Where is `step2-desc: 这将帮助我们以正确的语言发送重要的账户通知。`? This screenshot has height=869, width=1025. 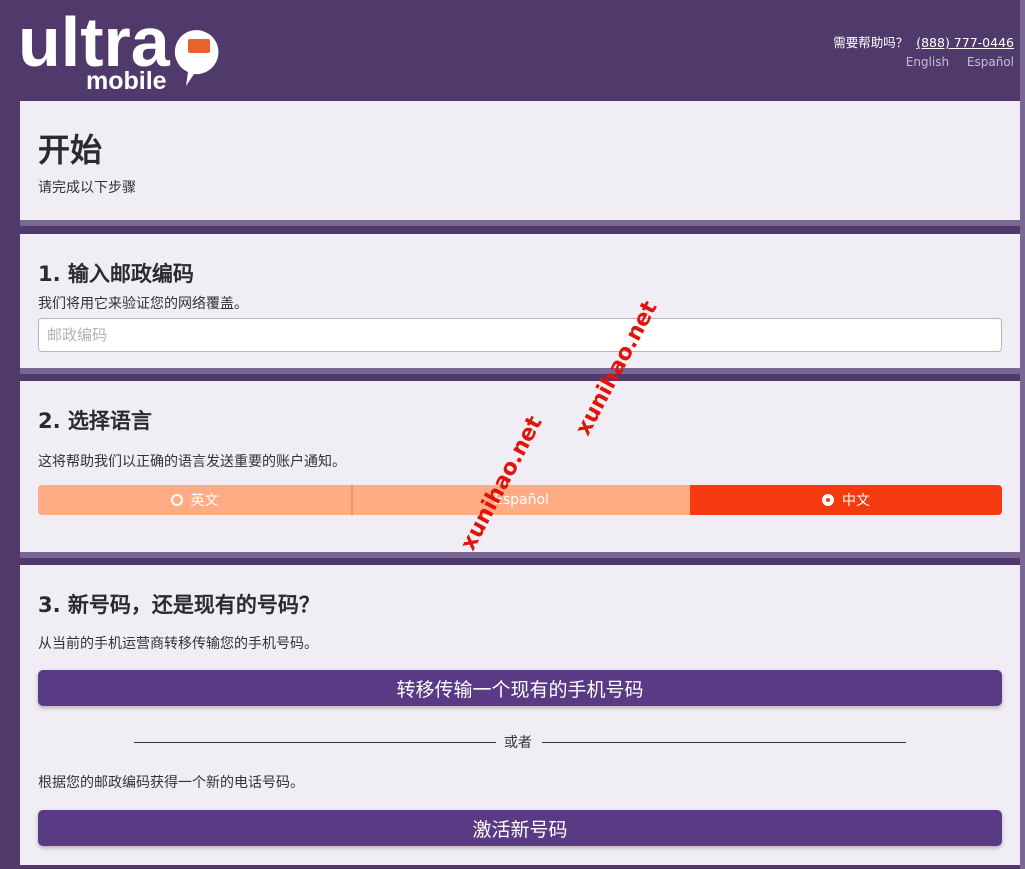 step2-desc: 这将帮助我们以正确的语言发送重要的账户通知。 is located at coordinates (192, 462).